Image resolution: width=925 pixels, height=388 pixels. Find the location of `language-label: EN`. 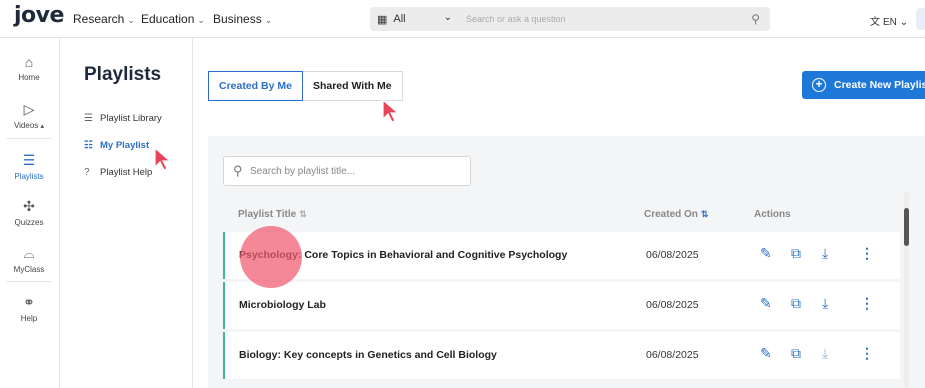

language-label: EN is located at coordinates (890, 22).